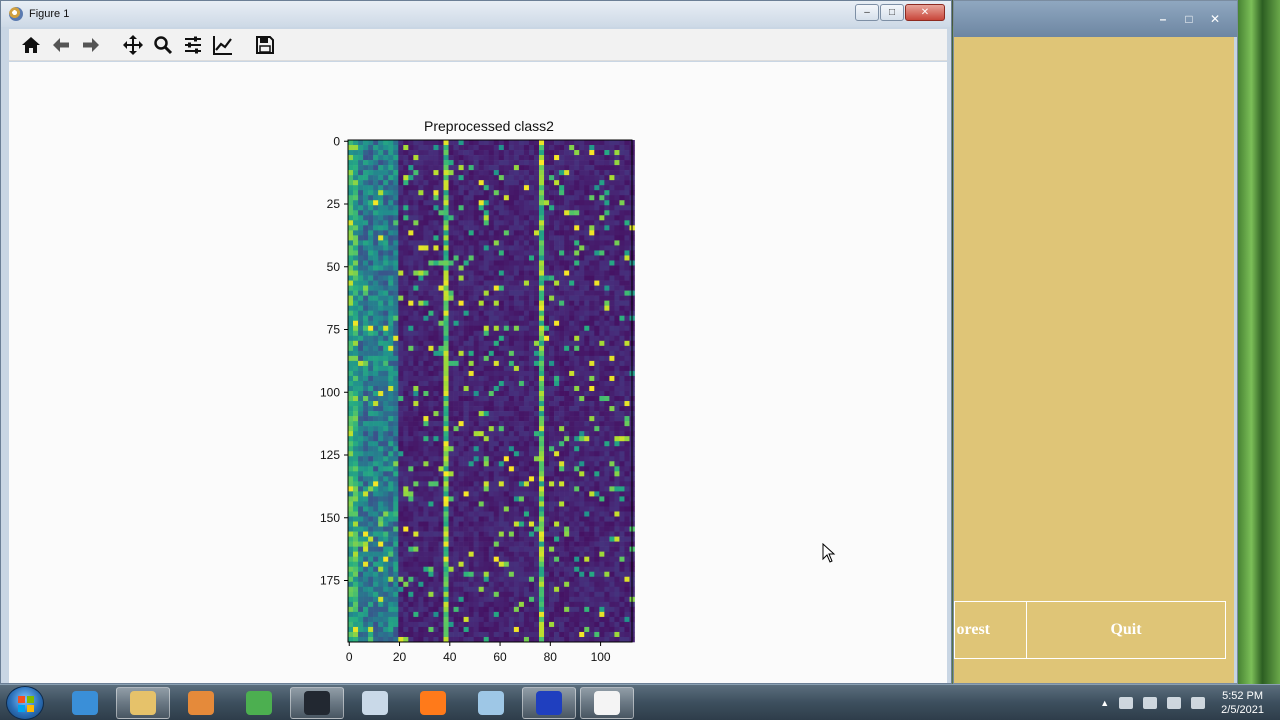 Image resolution: width=1280 pixels, height=720 pixels. I want to click on navigation-toolbar, so click(478, 45).